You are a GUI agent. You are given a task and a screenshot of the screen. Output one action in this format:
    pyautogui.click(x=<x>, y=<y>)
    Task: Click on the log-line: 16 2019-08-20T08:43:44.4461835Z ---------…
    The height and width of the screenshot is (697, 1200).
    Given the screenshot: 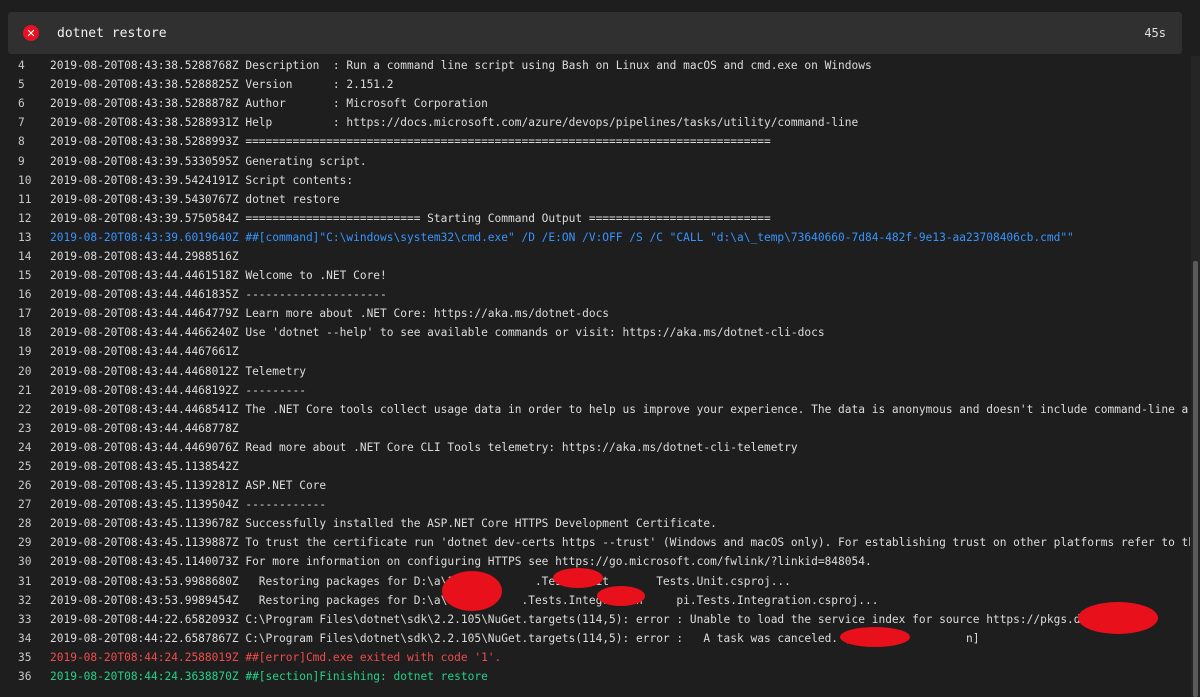 What is the action you would take?
    pyautogui.click(x=595, y=294)
    